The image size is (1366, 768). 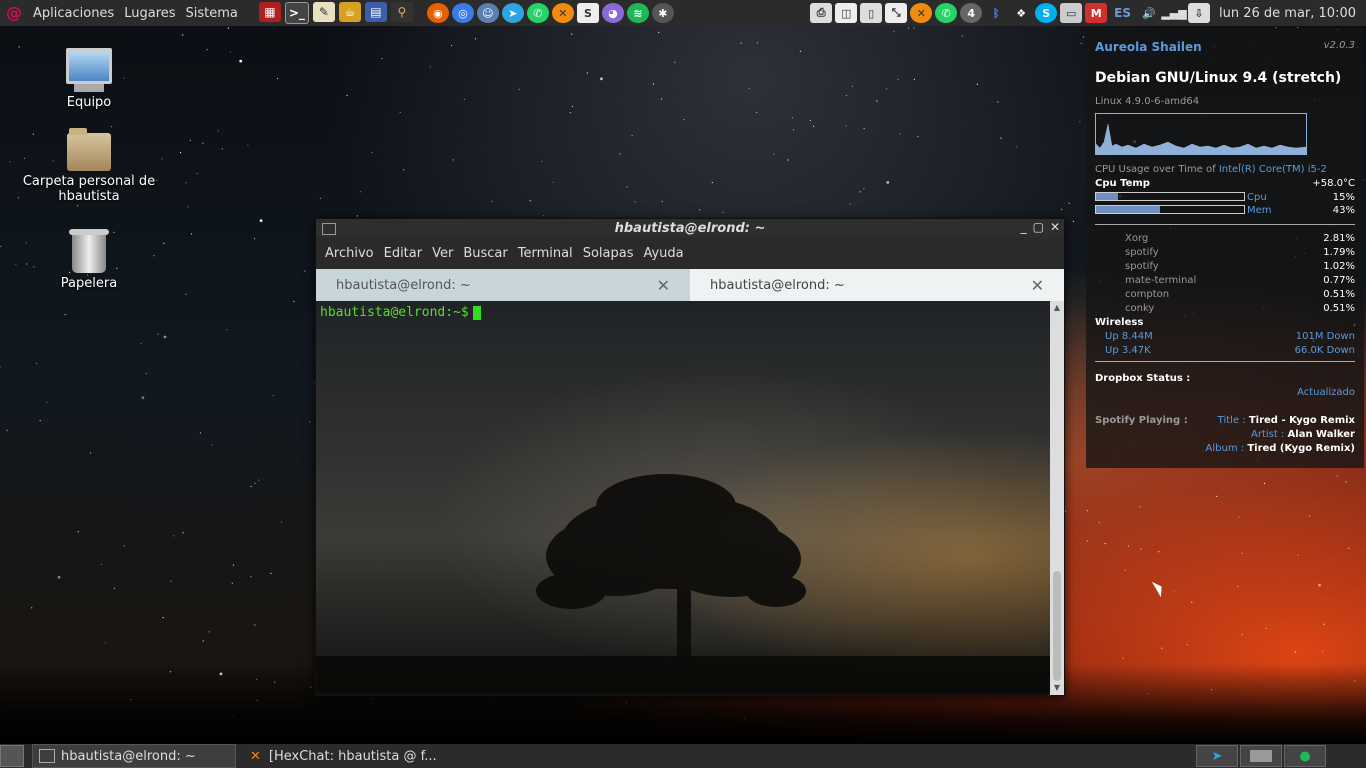 I want to click on spotify-album-label: Album :, so click(x=1225, y=448).